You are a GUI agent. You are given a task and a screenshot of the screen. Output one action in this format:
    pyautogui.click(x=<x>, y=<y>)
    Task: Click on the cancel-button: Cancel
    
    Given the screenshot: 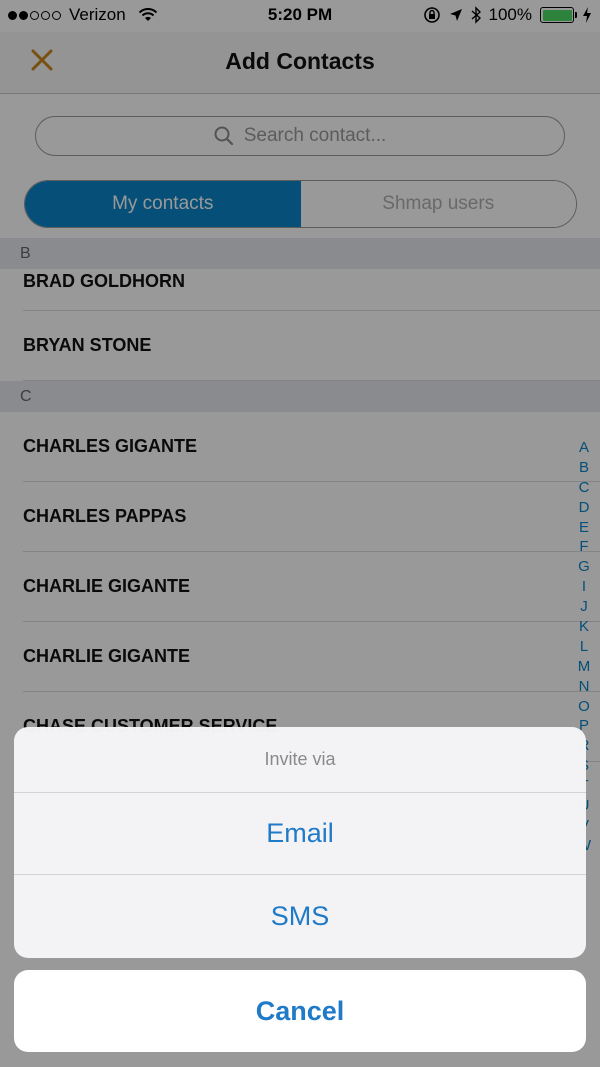 What is the action you would take?
    pyautogui.click(x=300, y=1011)
    